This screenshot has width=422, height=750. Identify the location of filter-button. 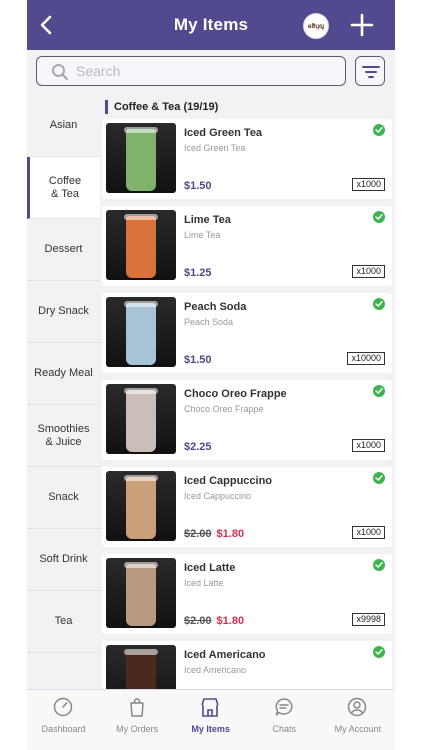
(370, 71).